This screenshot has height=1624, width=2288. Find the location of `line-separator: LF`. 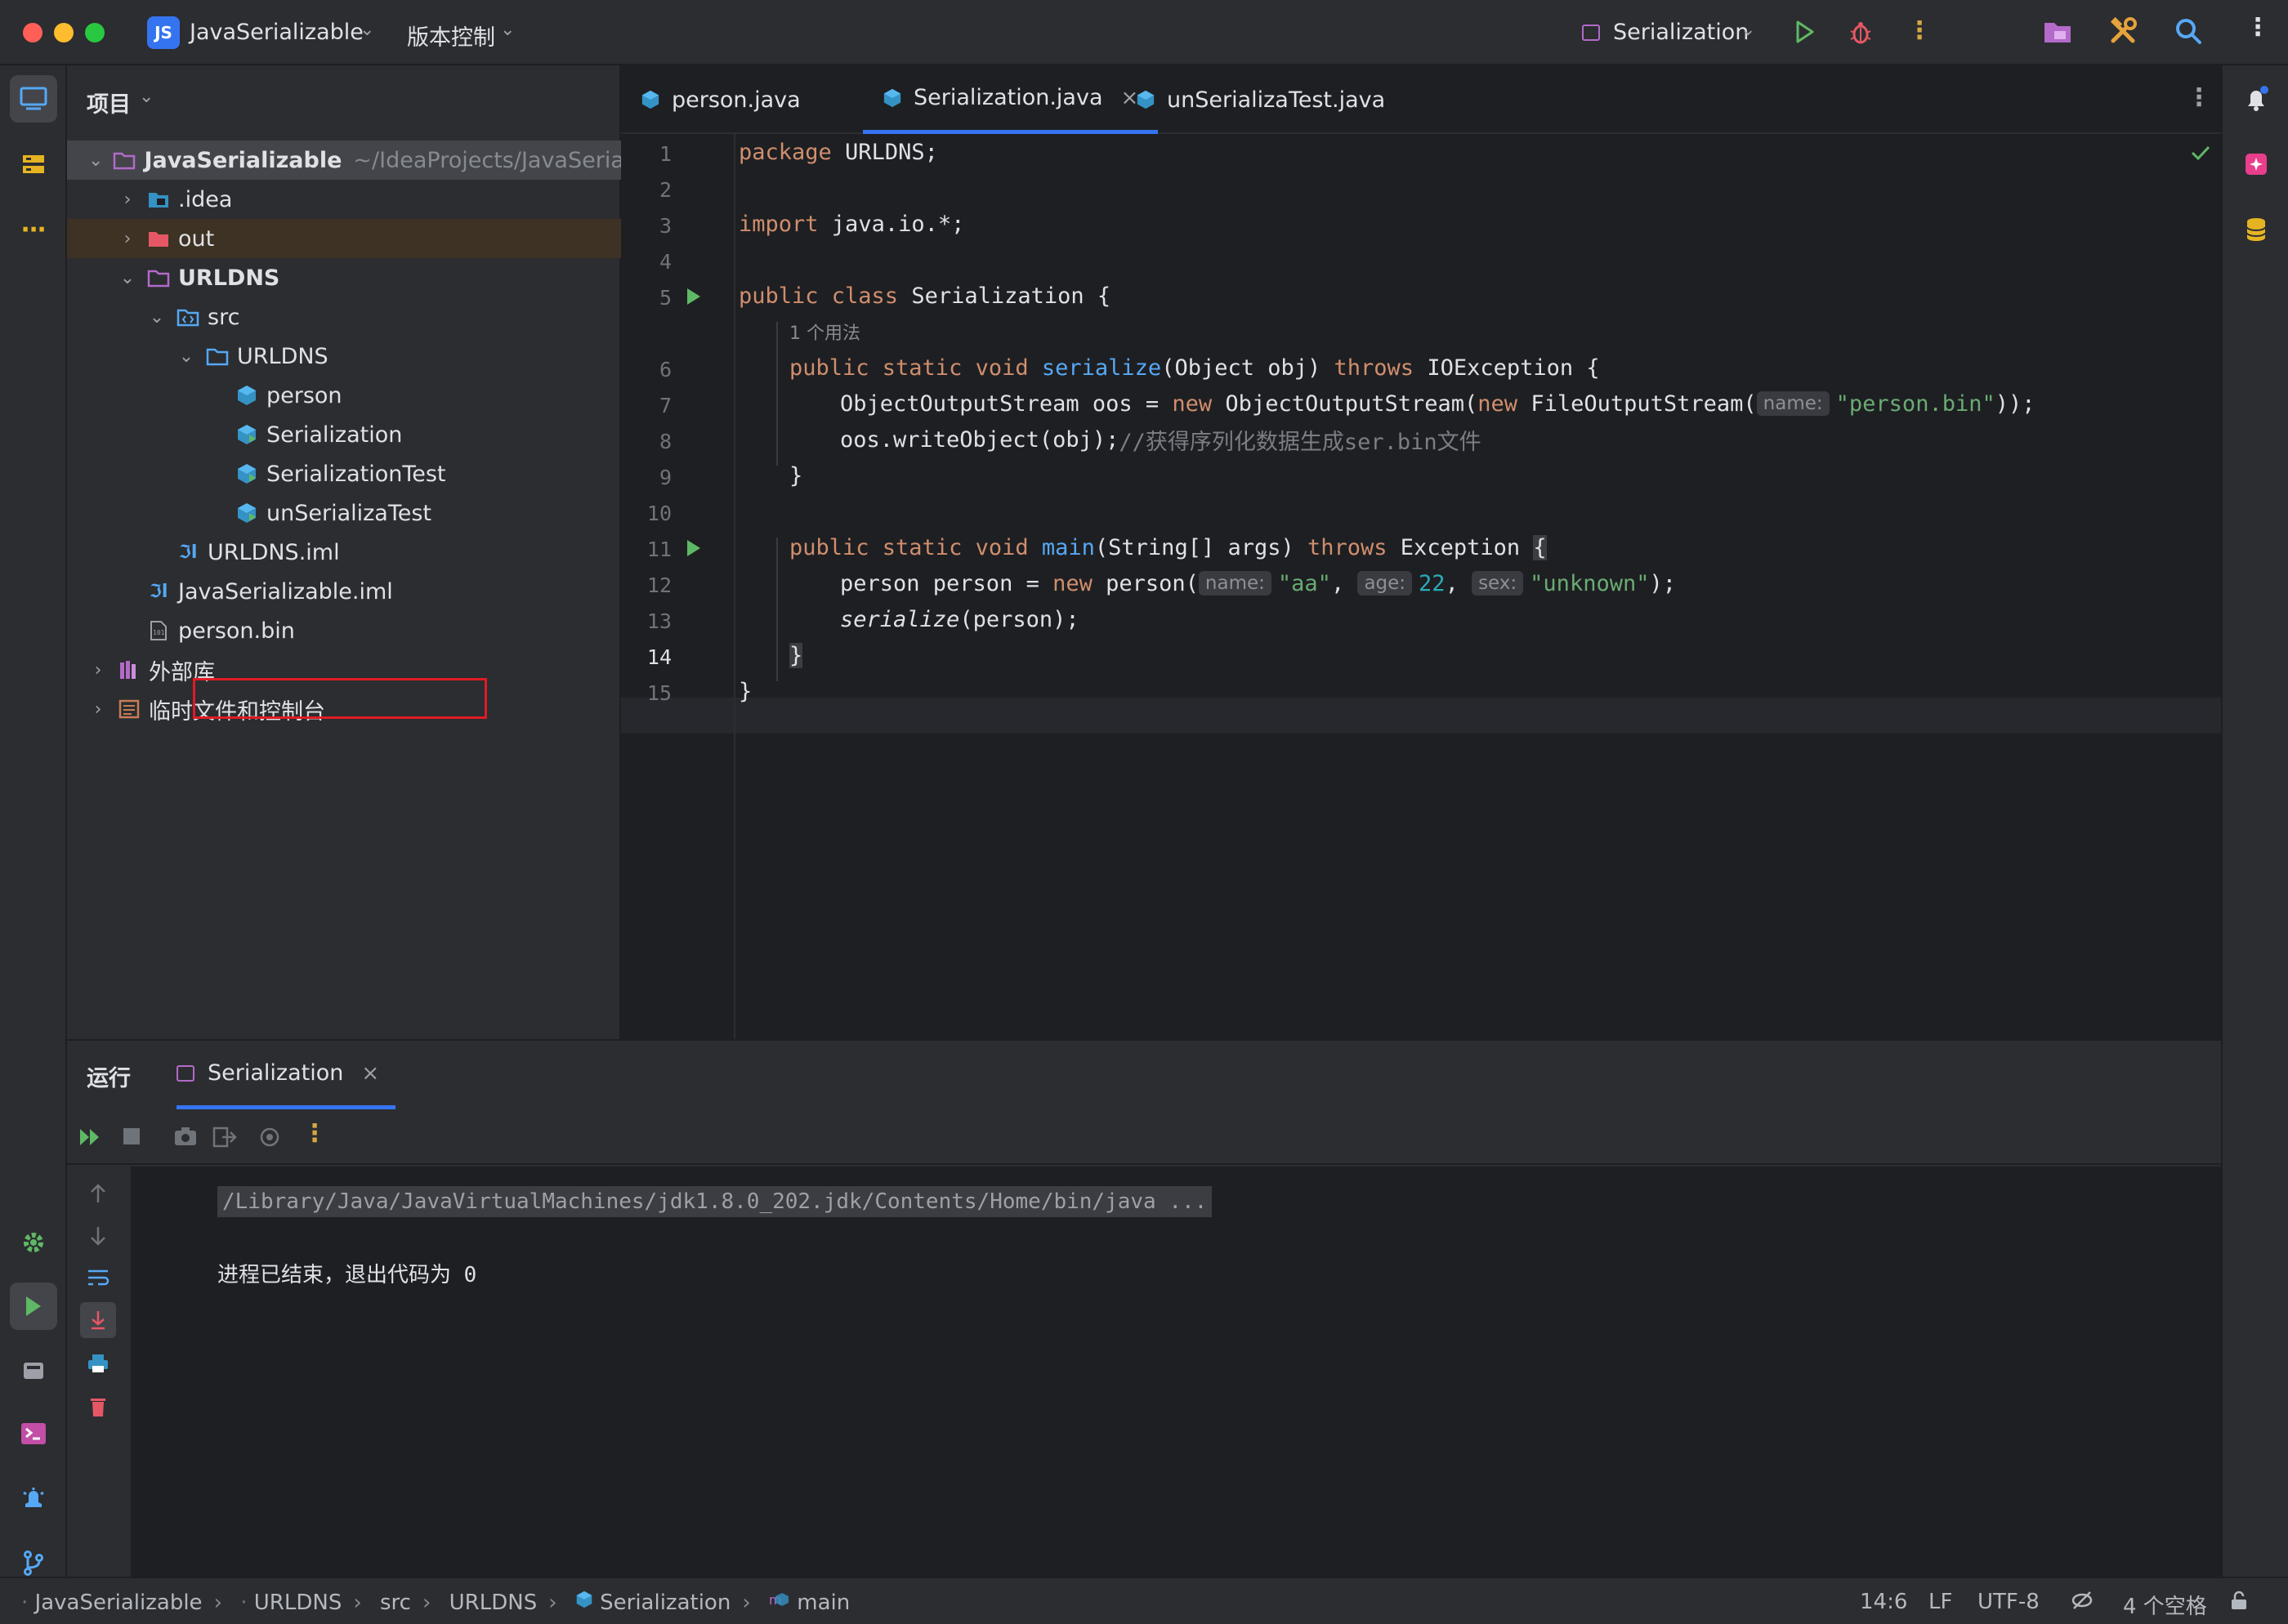

line-separator: LF is located at coordinates (1940, 1602).